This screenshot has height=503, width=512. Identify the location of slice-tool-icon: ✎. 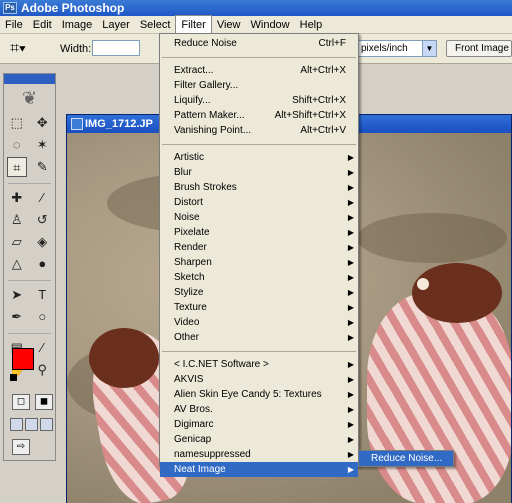
(42, 167).